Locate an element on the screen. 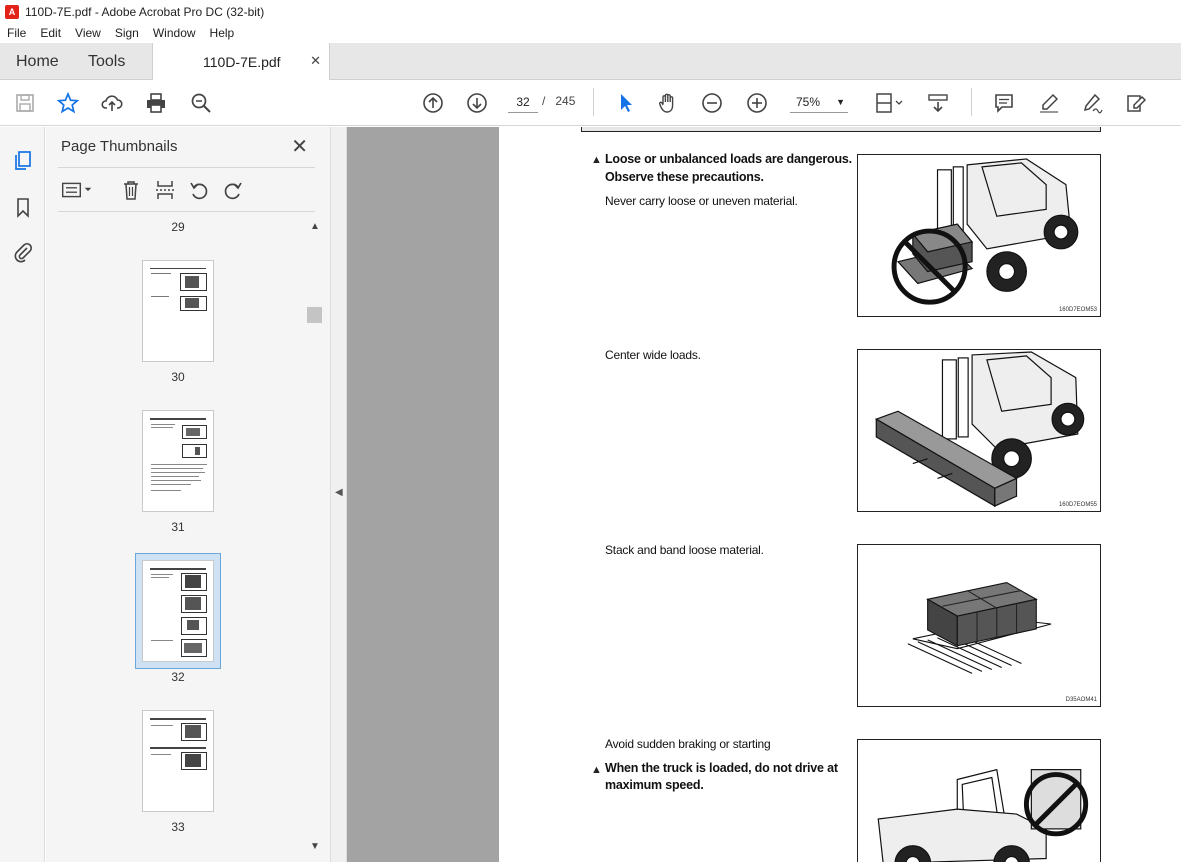  tab-home: Home is located at coordinates (37, 61).